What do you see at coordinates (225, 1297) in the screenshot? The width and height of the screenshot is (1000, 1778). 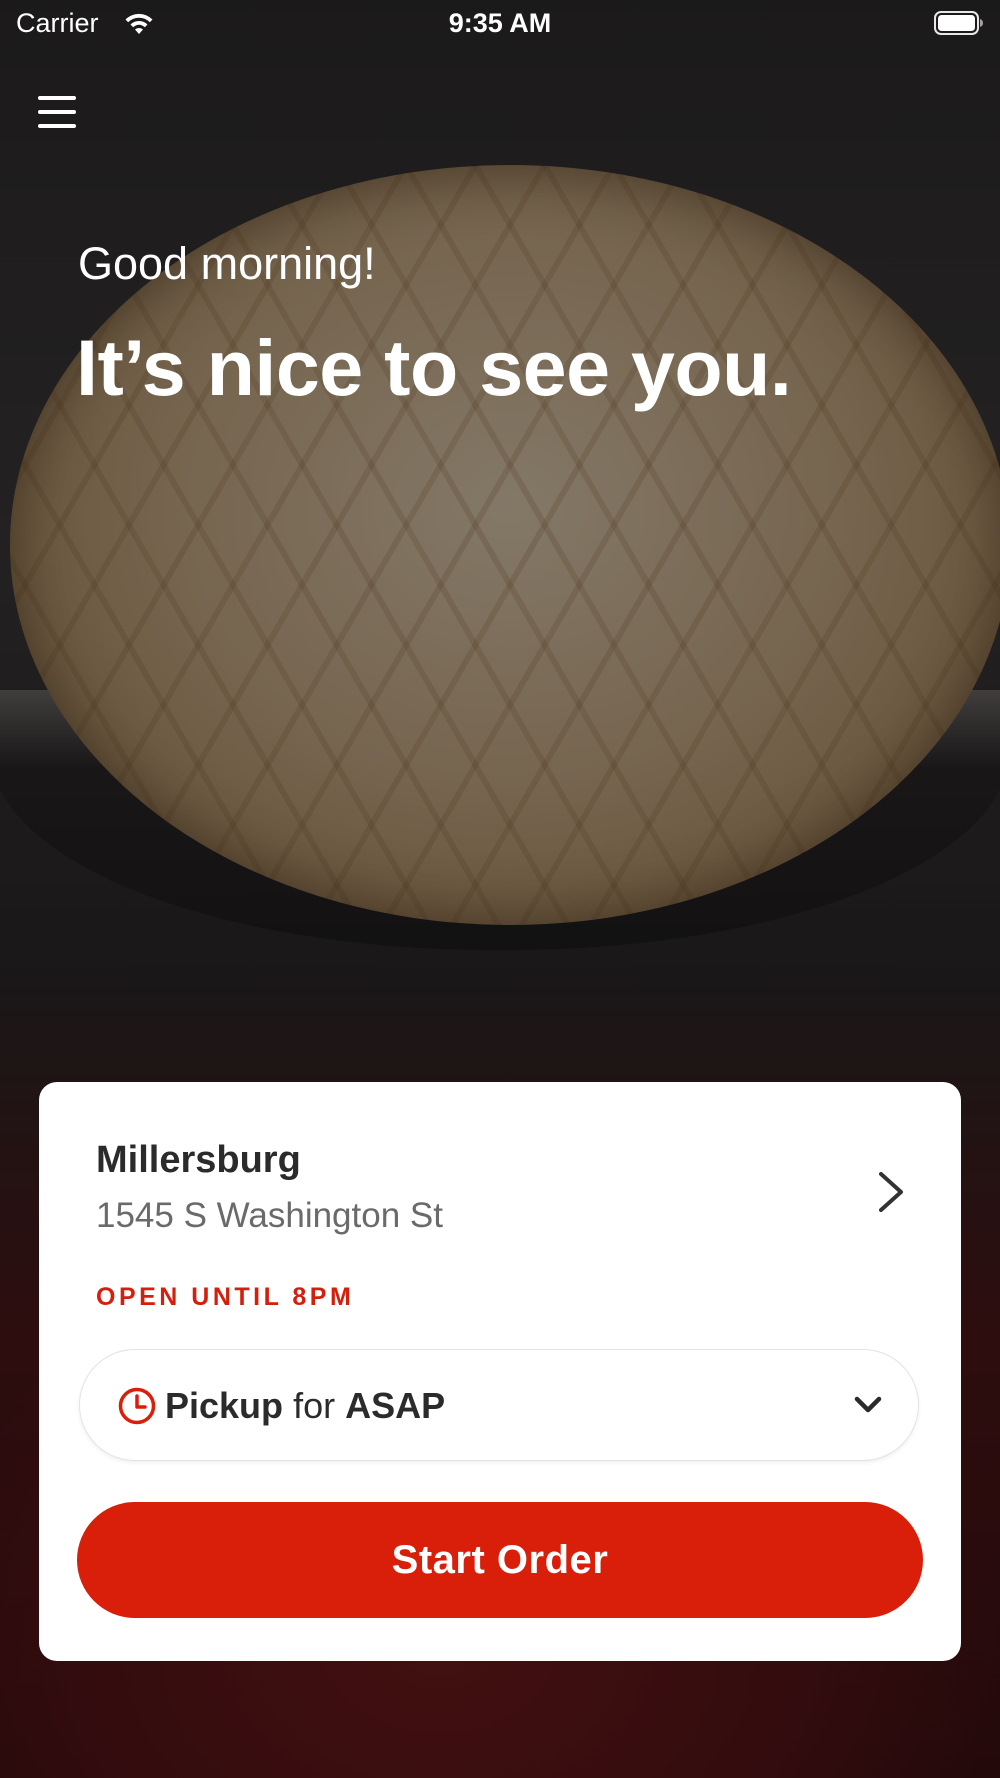 I see `hours-status: OPEN UNTIL 8PM` at bounding box center [225, 1297].